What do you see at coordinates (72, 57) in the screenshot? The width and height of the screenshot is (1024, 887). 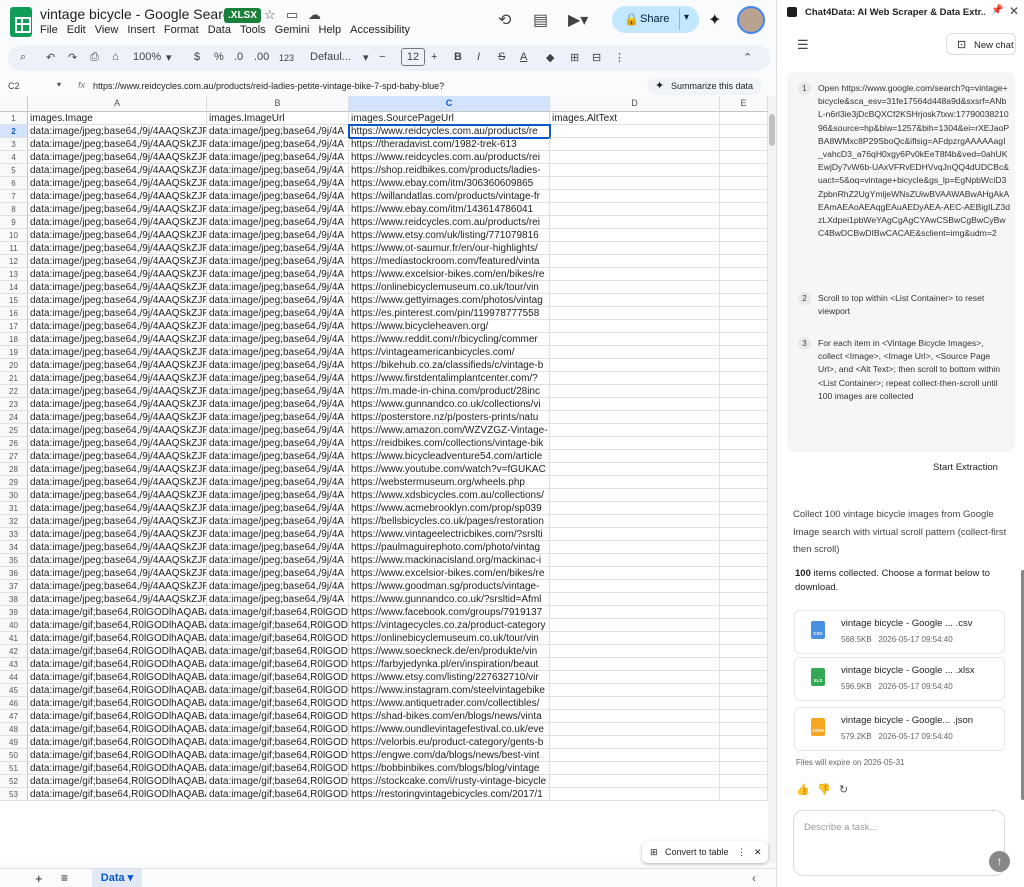 I see `redo-icon: ↷` at bounding box center [72, 57].